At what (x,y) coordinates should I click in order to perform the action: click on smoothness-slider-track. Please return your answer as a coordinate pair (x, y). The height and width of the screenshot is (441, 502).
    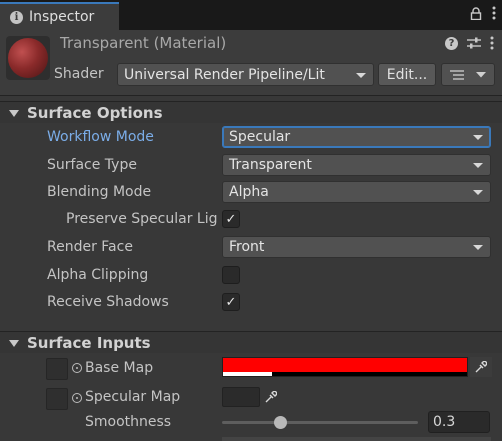
    Looking at the image, I should click on (320, 422).